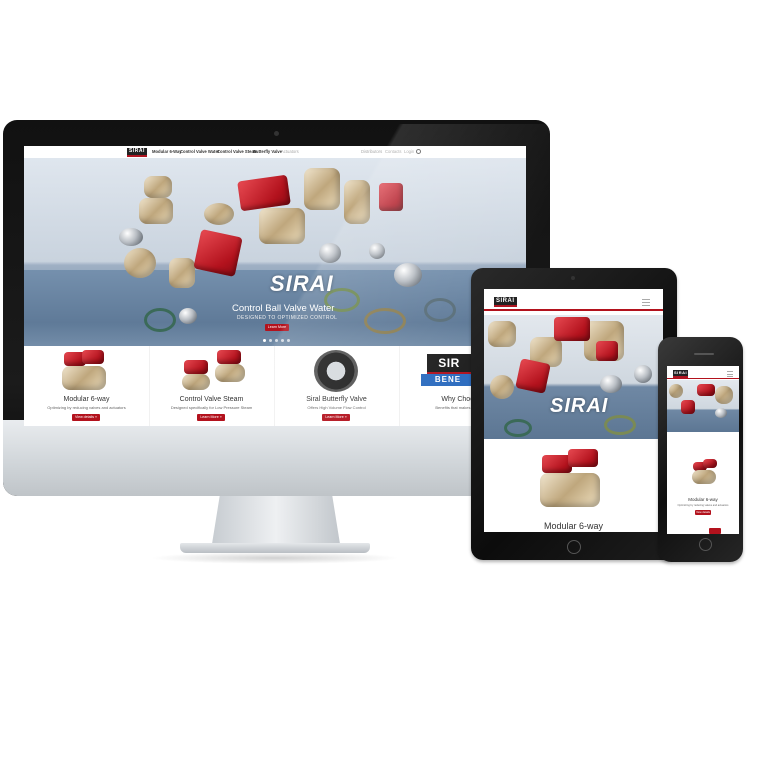  What do you see at coordinates (573, 377) in the screenshot?
I see `tablet-hero: SIRAI` at bounding box center [573, 377].